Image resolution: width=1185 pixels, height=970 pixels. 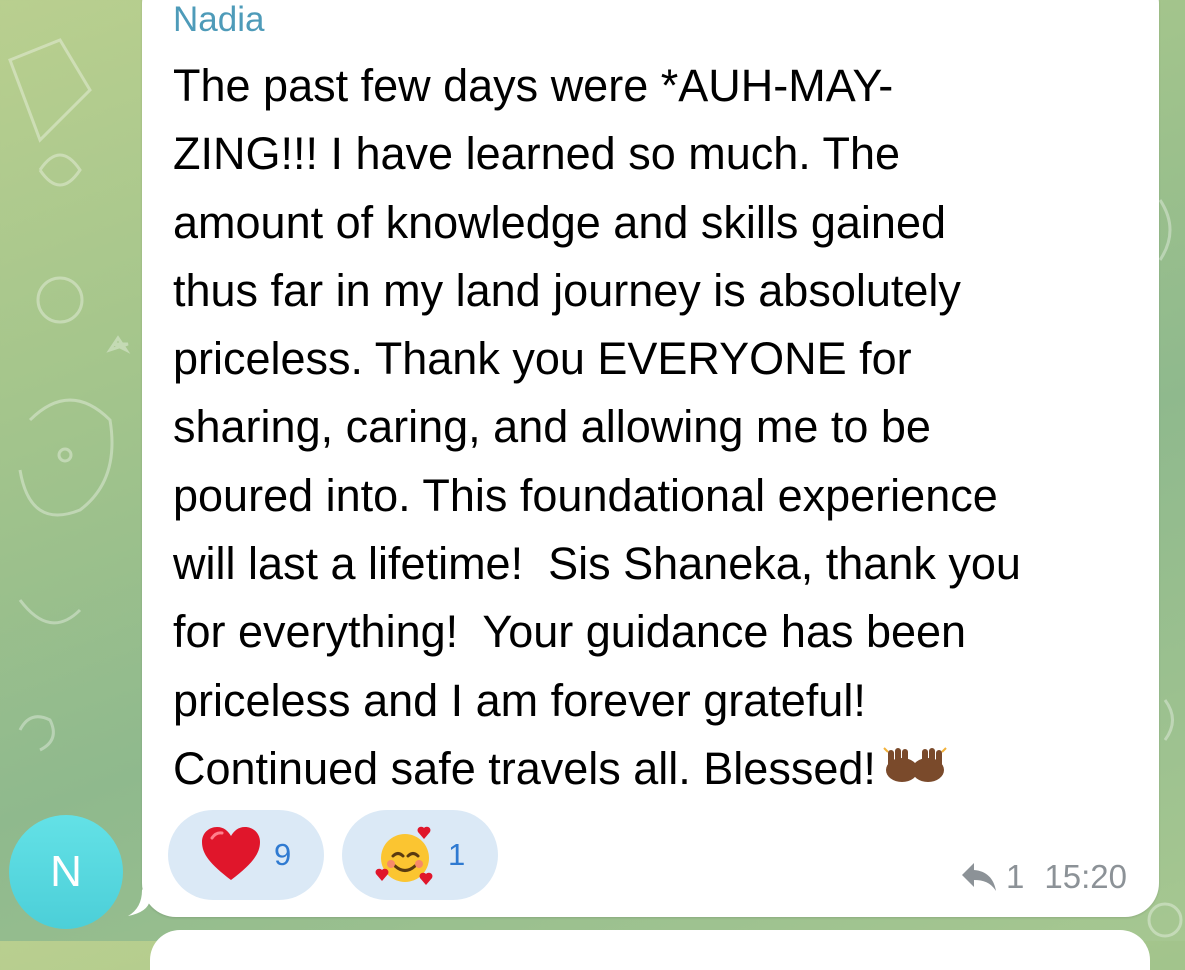 What do you see at coordinates (542, 359) in the screenshot?
I see `message-line: priceless. Thank you EVERYONE for` at bounding box center [542, 359].